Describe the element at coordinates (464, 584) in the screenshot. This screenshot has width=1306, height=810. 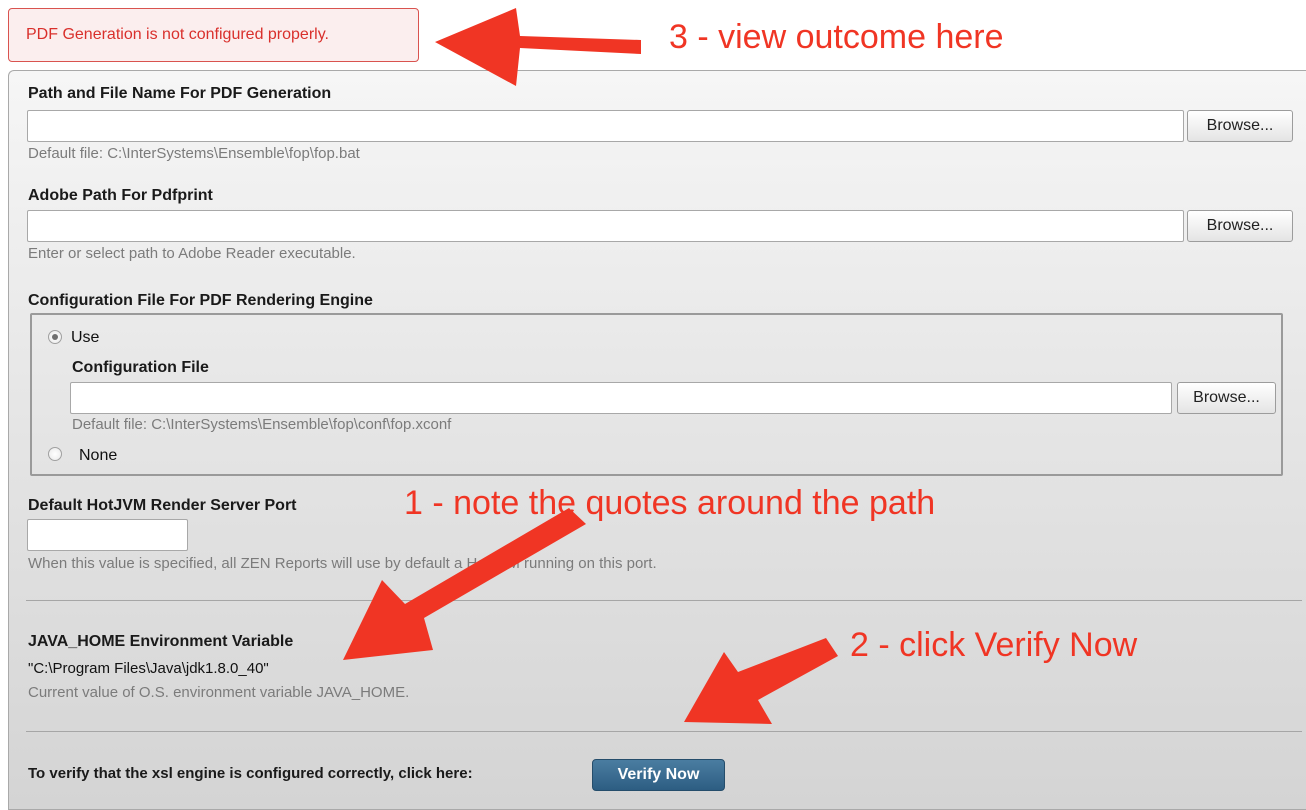
I see `arrow-1-icon` at that location.